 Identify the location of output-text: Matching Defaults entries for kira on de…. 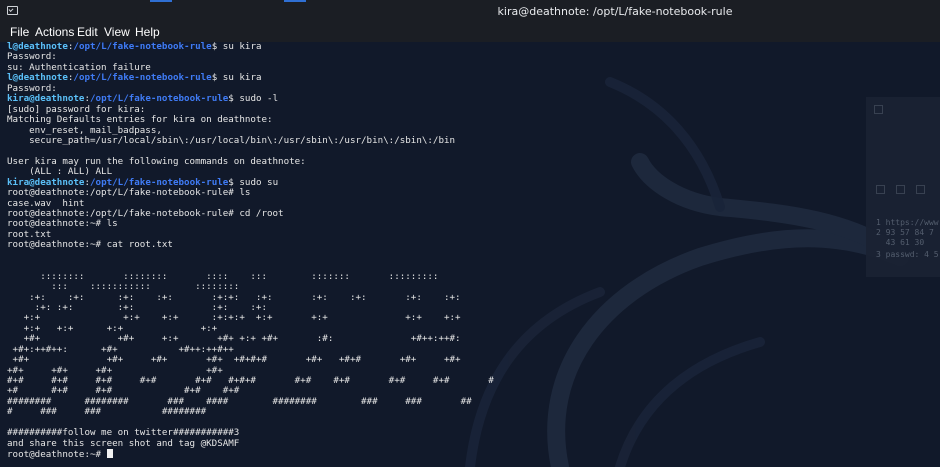
(140, 120).